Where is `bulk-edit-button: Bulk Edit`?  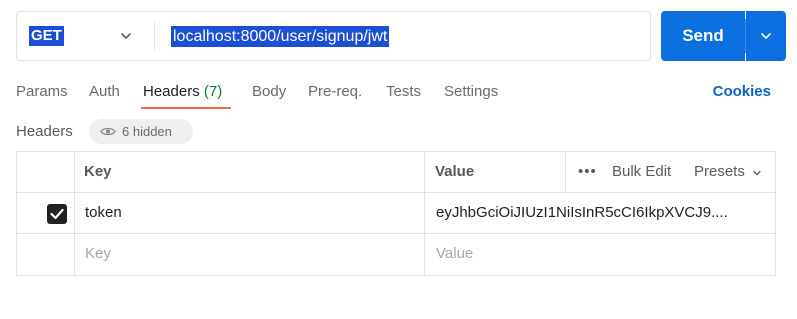 bulk-edit-button: Bulk Edit is located at coordinates (641, 172).